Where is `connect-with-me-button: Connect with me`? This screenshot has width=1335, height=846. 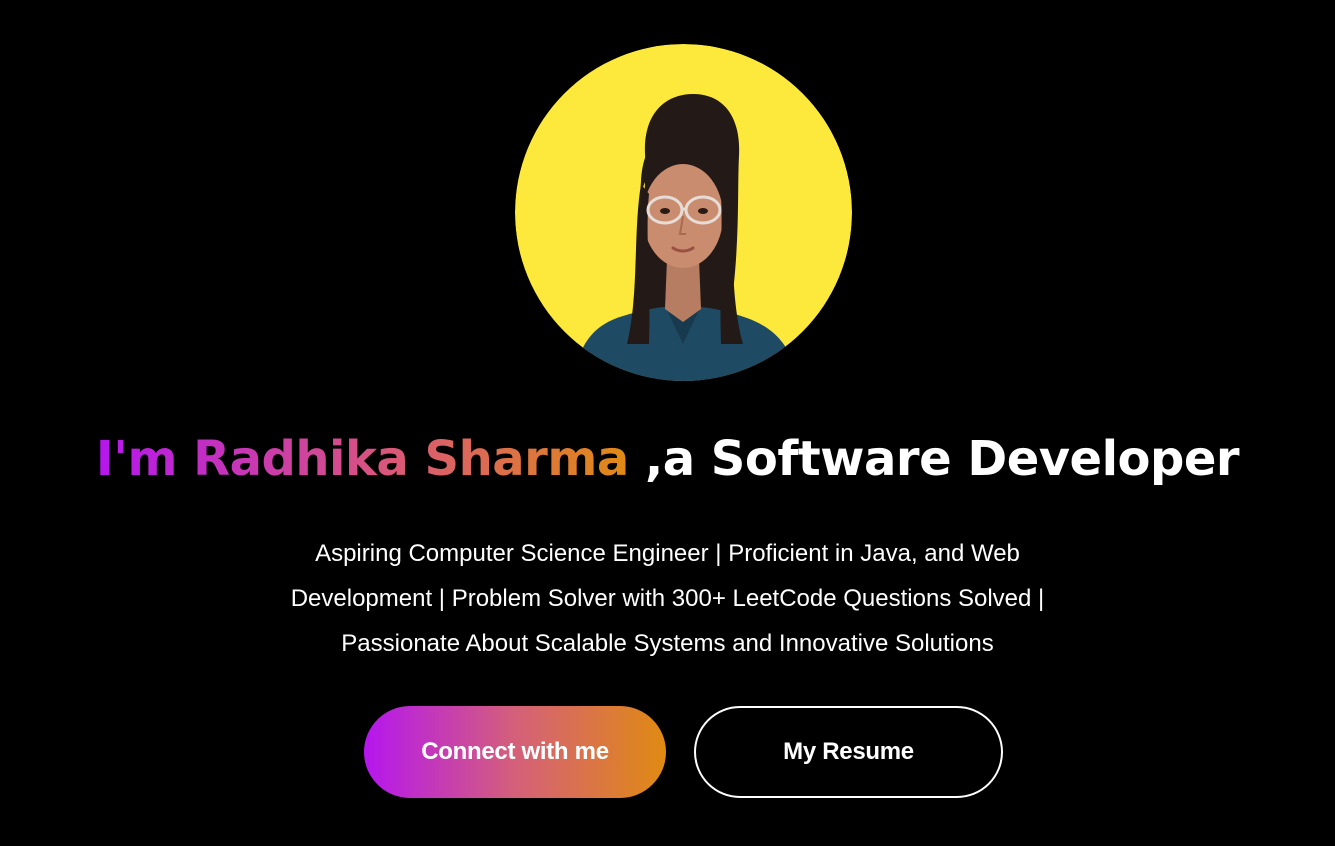
connect-with-me-button: Connect with me is located at coordinates (515, 752).